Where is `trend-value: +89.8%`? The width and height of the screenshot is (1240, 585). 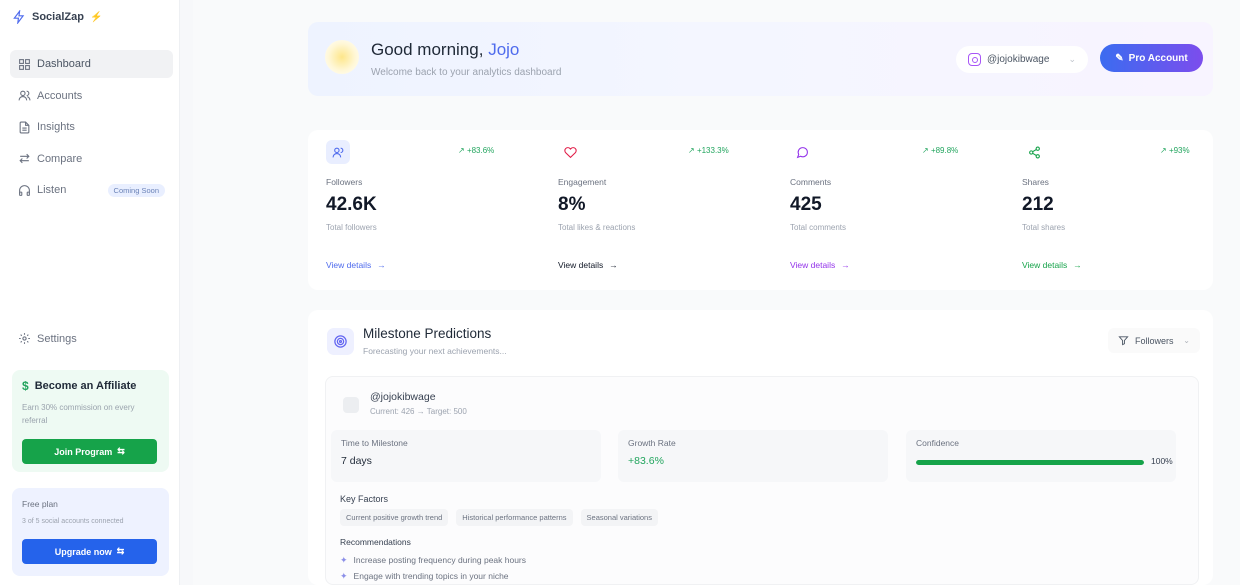
trend-value: +89.8% is located at coordinates (944, 150).